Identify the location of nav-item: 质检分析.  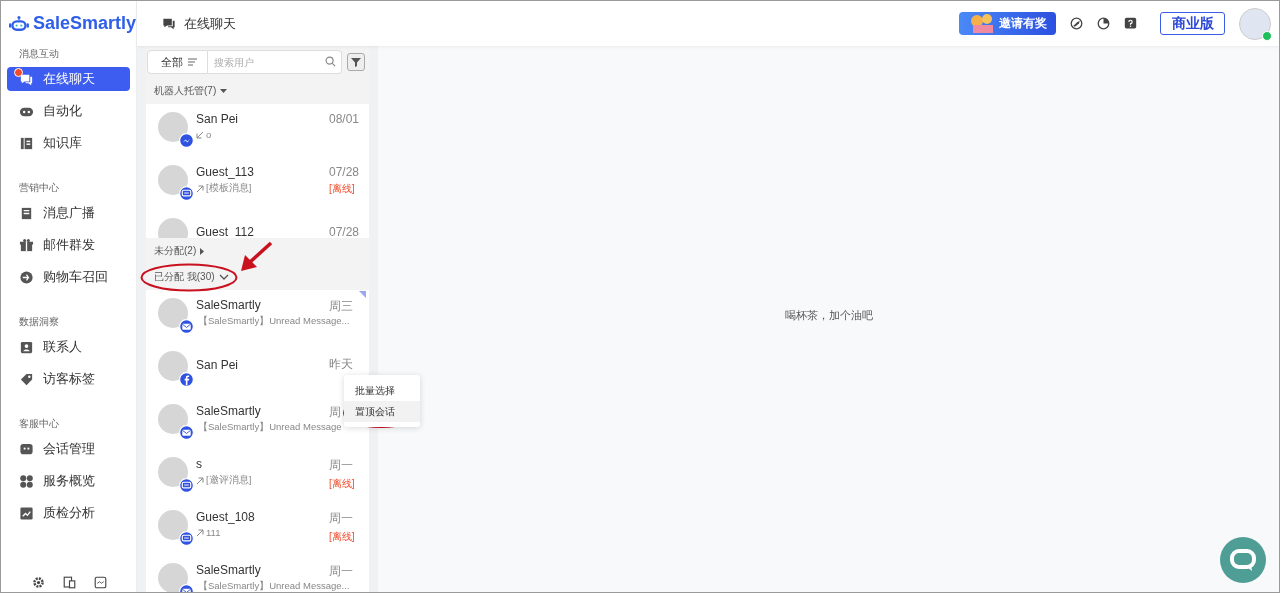
(68, 513).